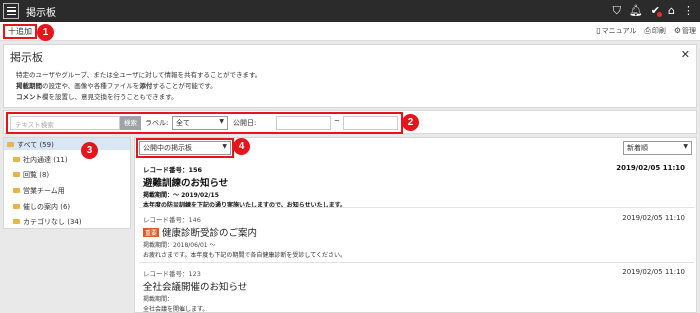 This screenshot has width=700, height=313. I want to click on gear-icon: ⚙, so click(677, 30).